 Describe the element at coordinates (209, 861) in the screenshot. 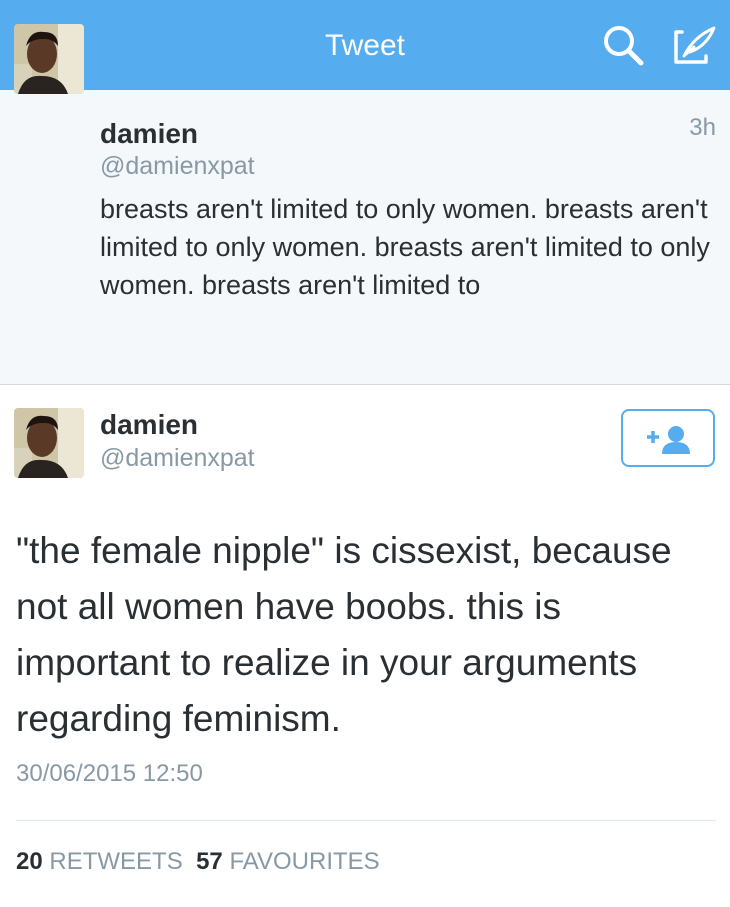

I see `favourites-count: 57` at that location.